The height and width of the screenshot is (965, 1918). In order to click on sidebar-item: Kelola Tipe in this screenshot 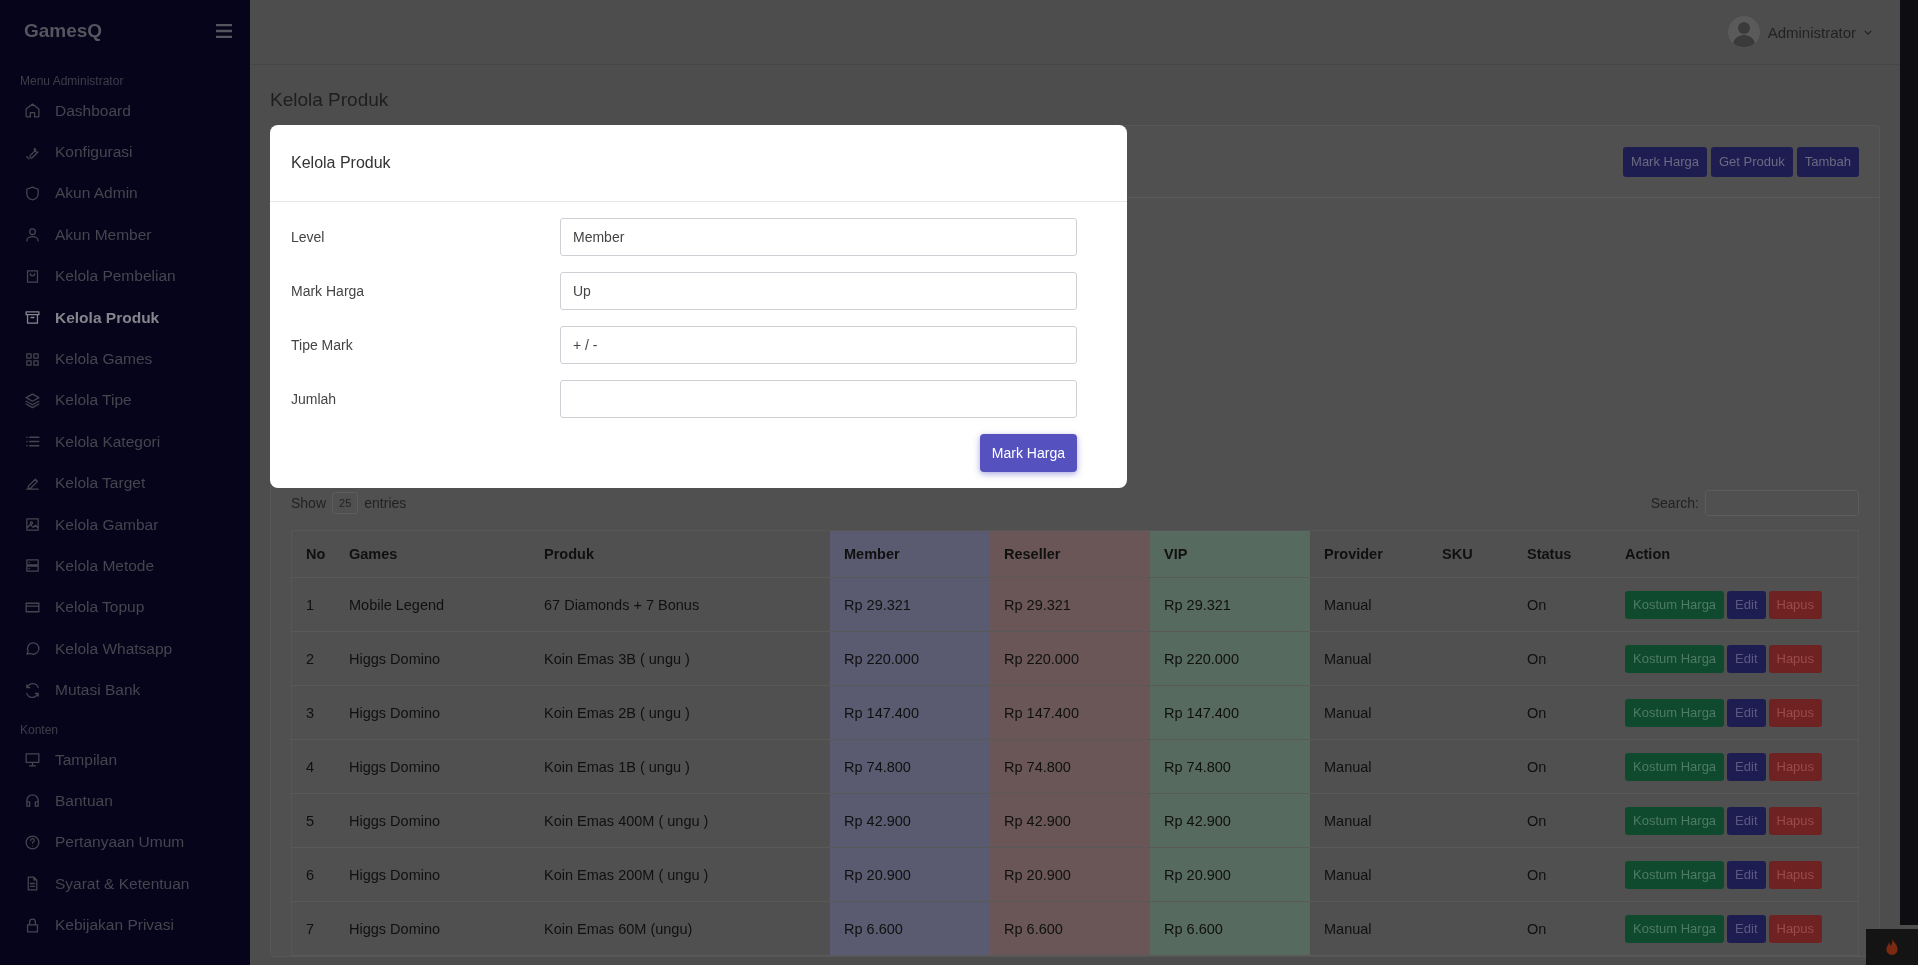, I will do `click(125, 400)`.